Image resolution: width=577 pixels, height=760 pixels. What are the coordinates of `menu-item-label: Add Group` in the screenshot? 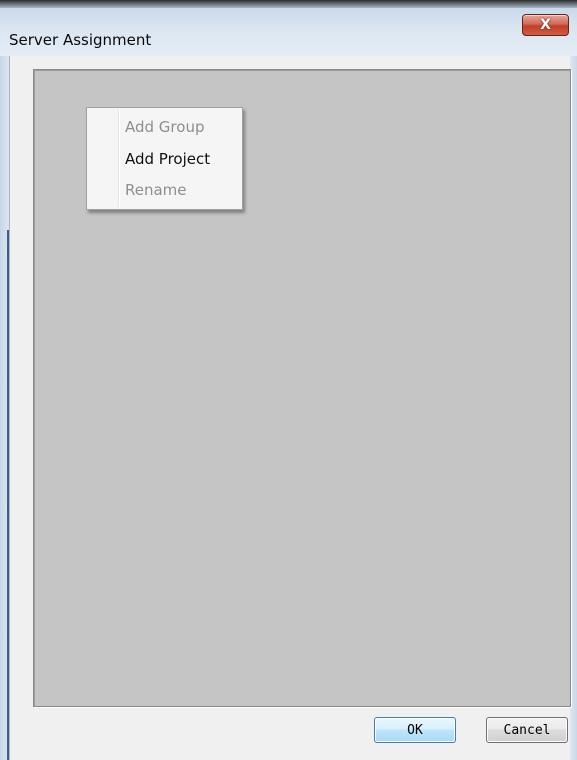 It's located at (165, 127).